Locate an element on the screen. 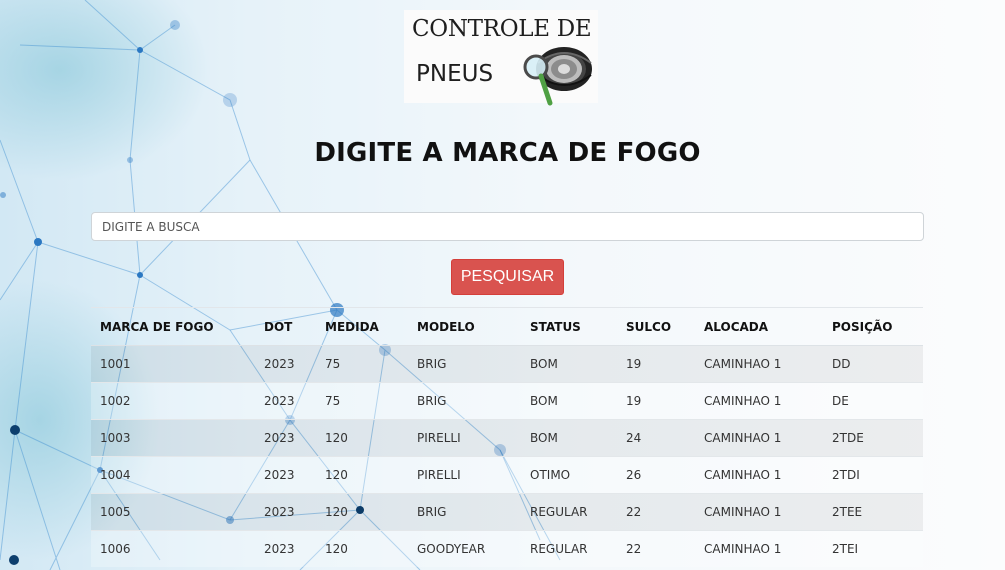 Image resolution: width=1005 pixels, height=570 pixels. page-title: DIGITE A MARCA DE FOGO is located at coordinates (507, 153).